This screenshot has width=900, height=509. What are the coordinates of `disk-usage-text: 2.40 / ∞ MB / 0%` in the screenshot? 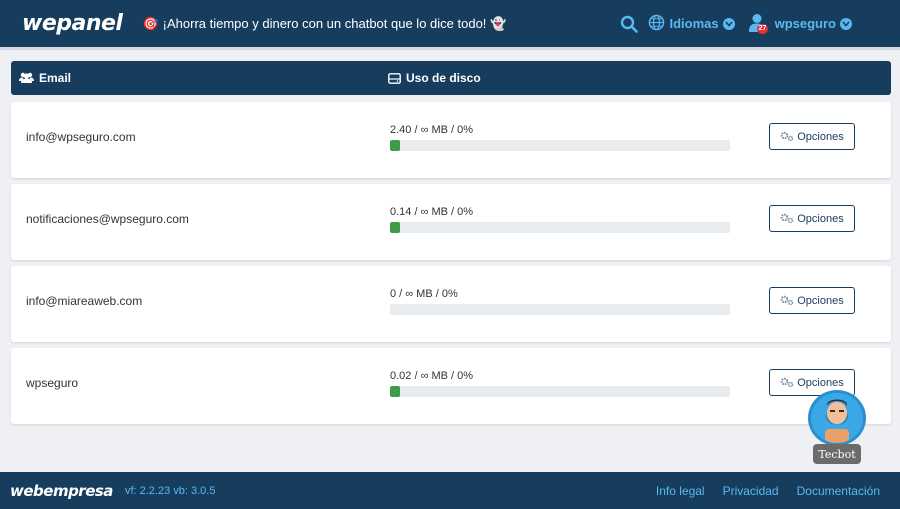 It's located at (432, 130).